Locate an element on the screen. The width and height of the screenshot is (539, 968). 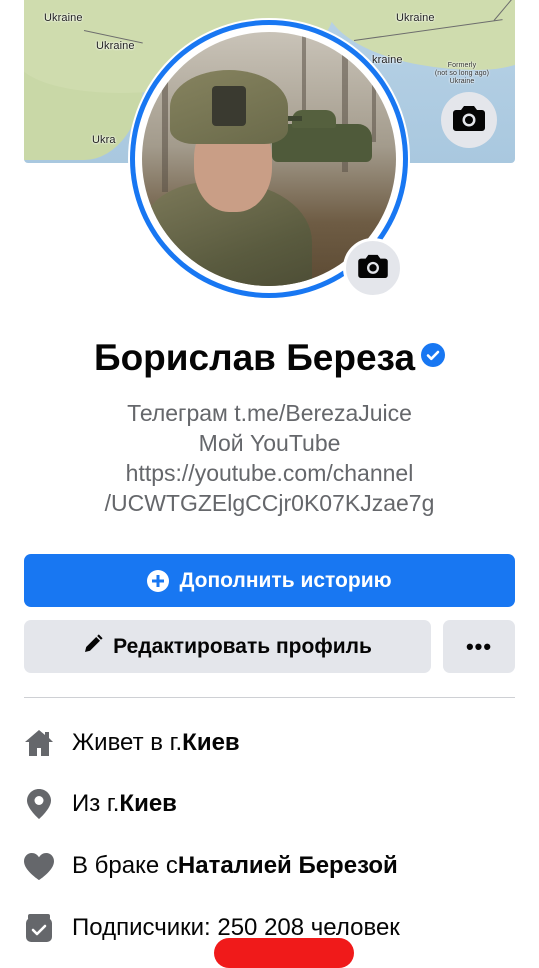
verified-badge-icon is located at coordinates (433, 355).